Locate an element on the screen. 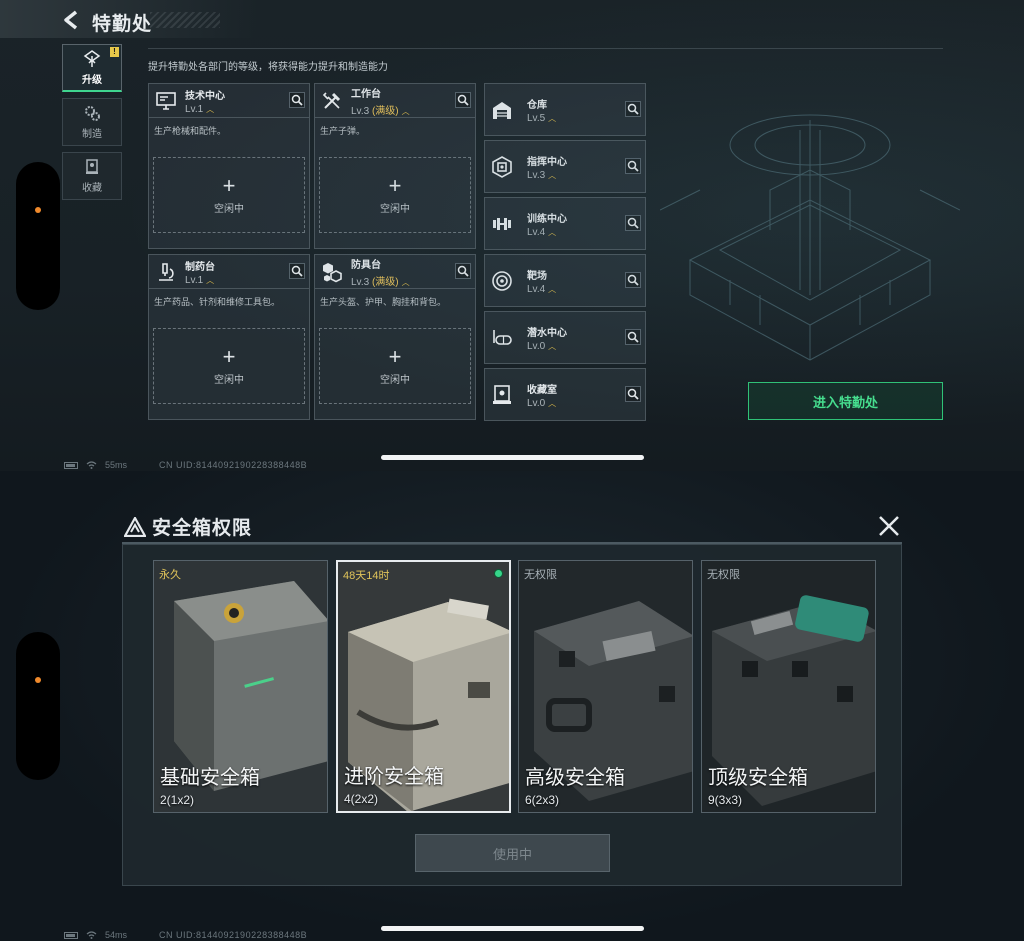 The width and height of the screenshot is (1024, 941). close-button is located at coordinates (889, 526).